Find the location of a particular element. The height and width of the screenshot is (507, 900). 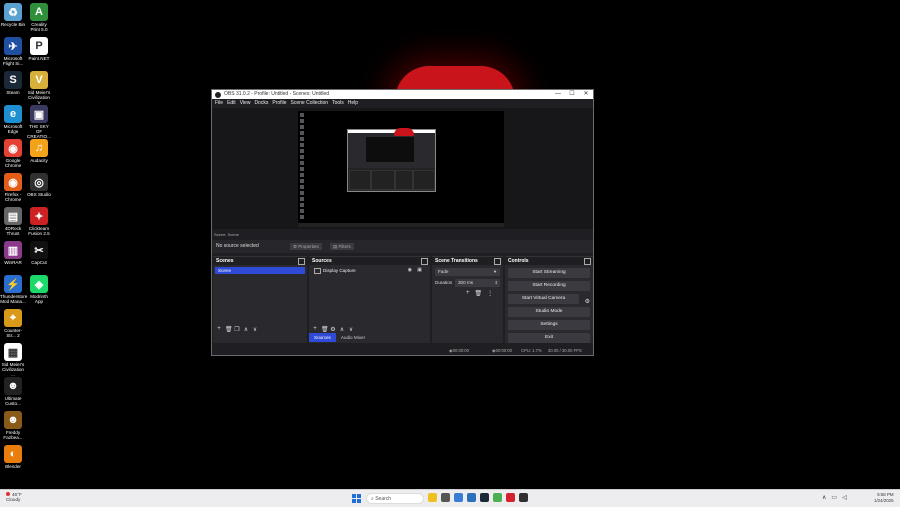

desktop-icon: P Paint.NET is located at coordinates (39, 49).